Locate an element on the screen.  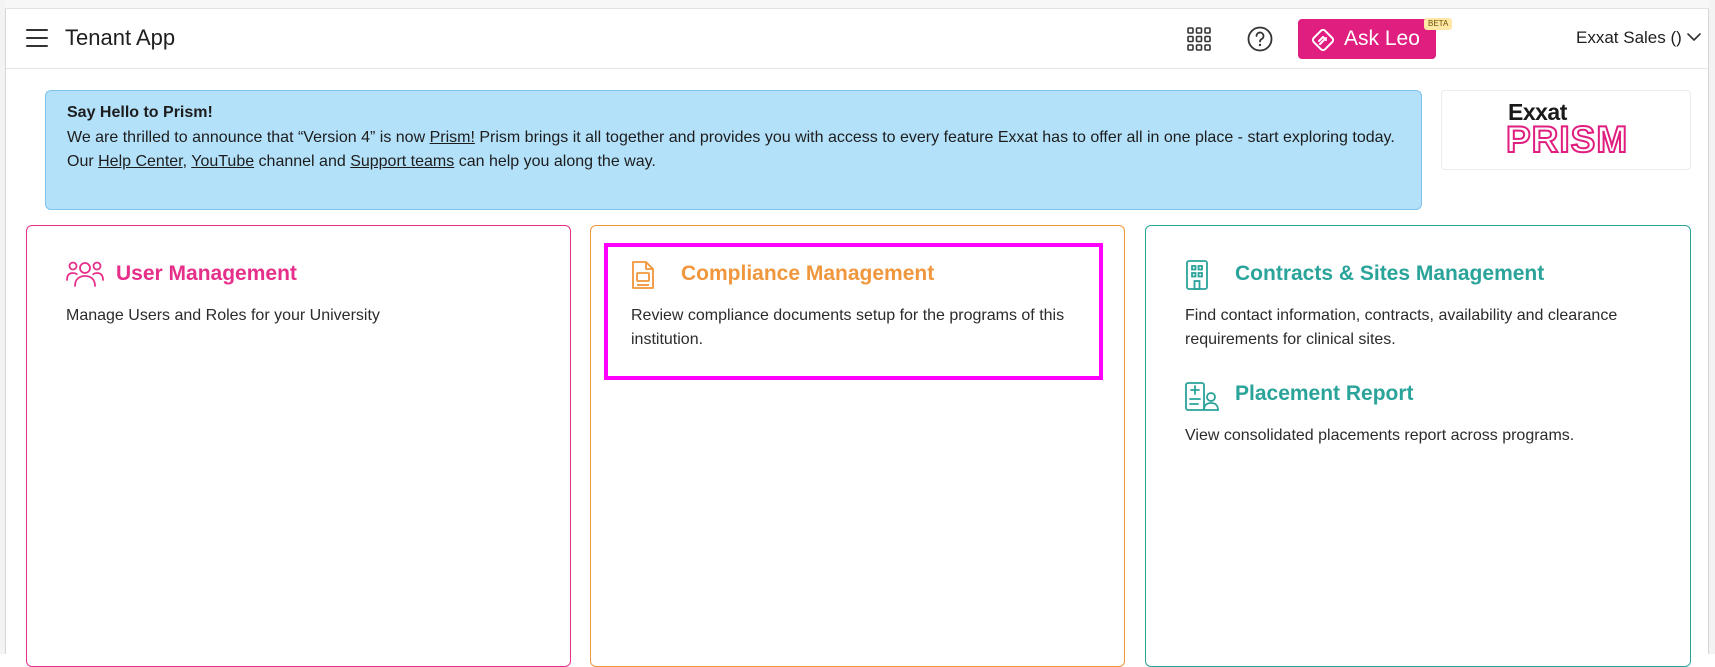
leo-diamond-icon is located at coordinates (1323, 40).